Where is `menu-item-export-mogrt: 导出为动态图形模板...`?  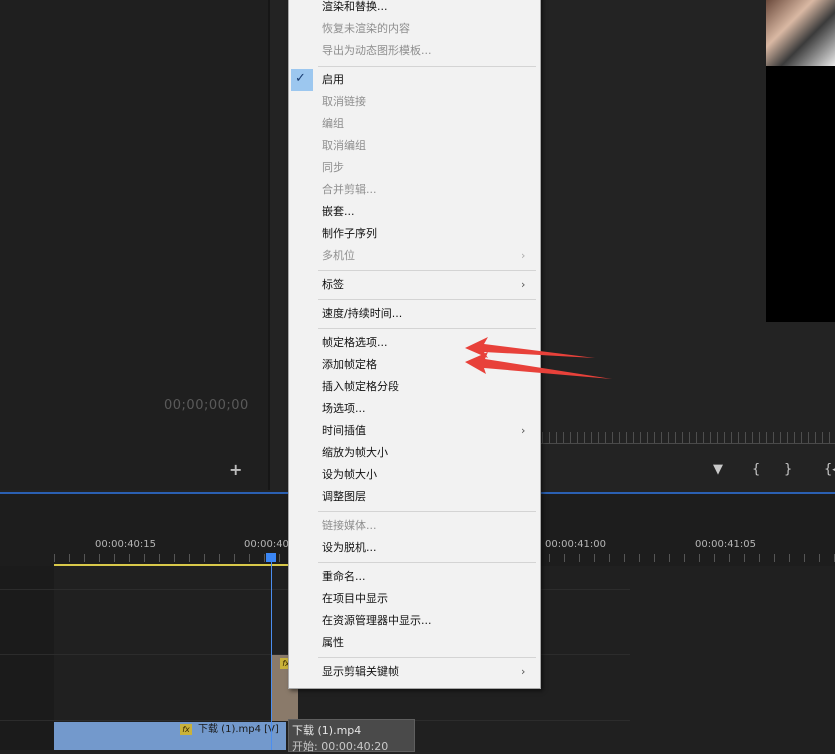
menu-item-export-mogrt: 导出为动态图形模板... is located at coordinates (377, 51).